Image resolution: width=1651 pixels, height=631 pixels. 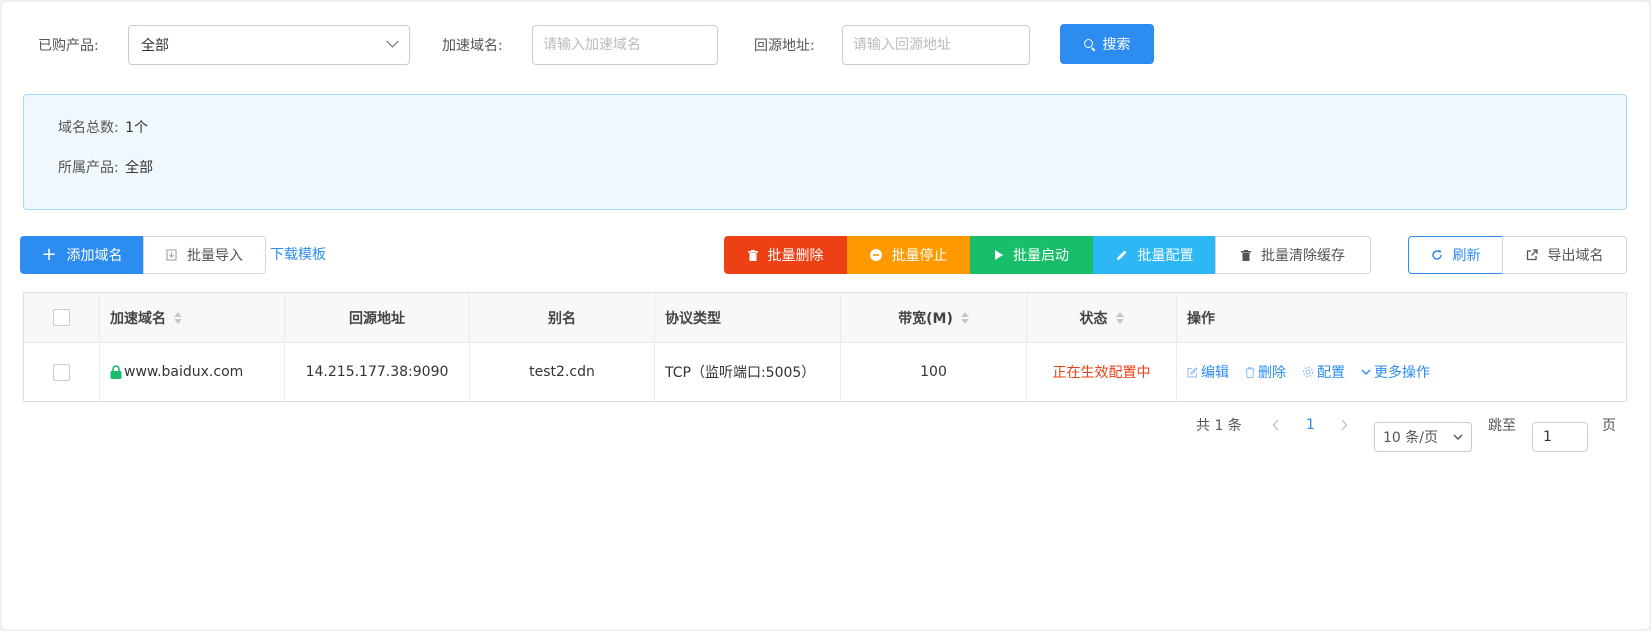 I want to click on batch-stop-button: 批量停止, so click(x=908, y=255).